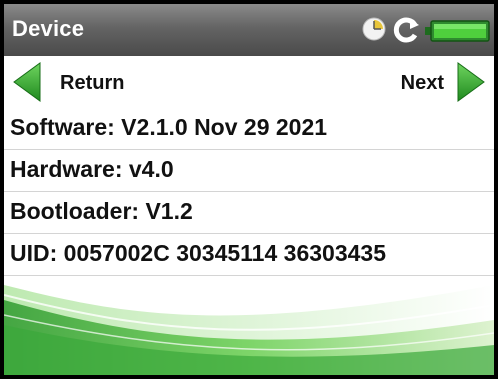 Image resolution: width=498 pixels, height=379 pixels. I want to click on return-button: Return, so click(75, 82).